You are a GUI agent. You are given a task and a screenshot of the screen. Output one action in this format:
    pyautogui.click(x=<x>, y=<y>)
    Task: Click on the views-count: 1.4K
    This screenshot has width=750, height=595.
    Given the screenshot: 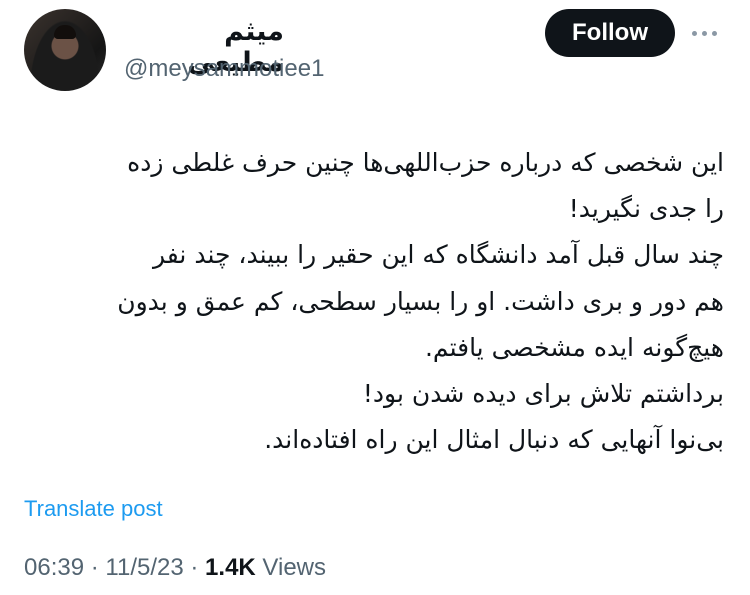 What is the action you would take?
    pyautogui.click(x=230, y=567)
    